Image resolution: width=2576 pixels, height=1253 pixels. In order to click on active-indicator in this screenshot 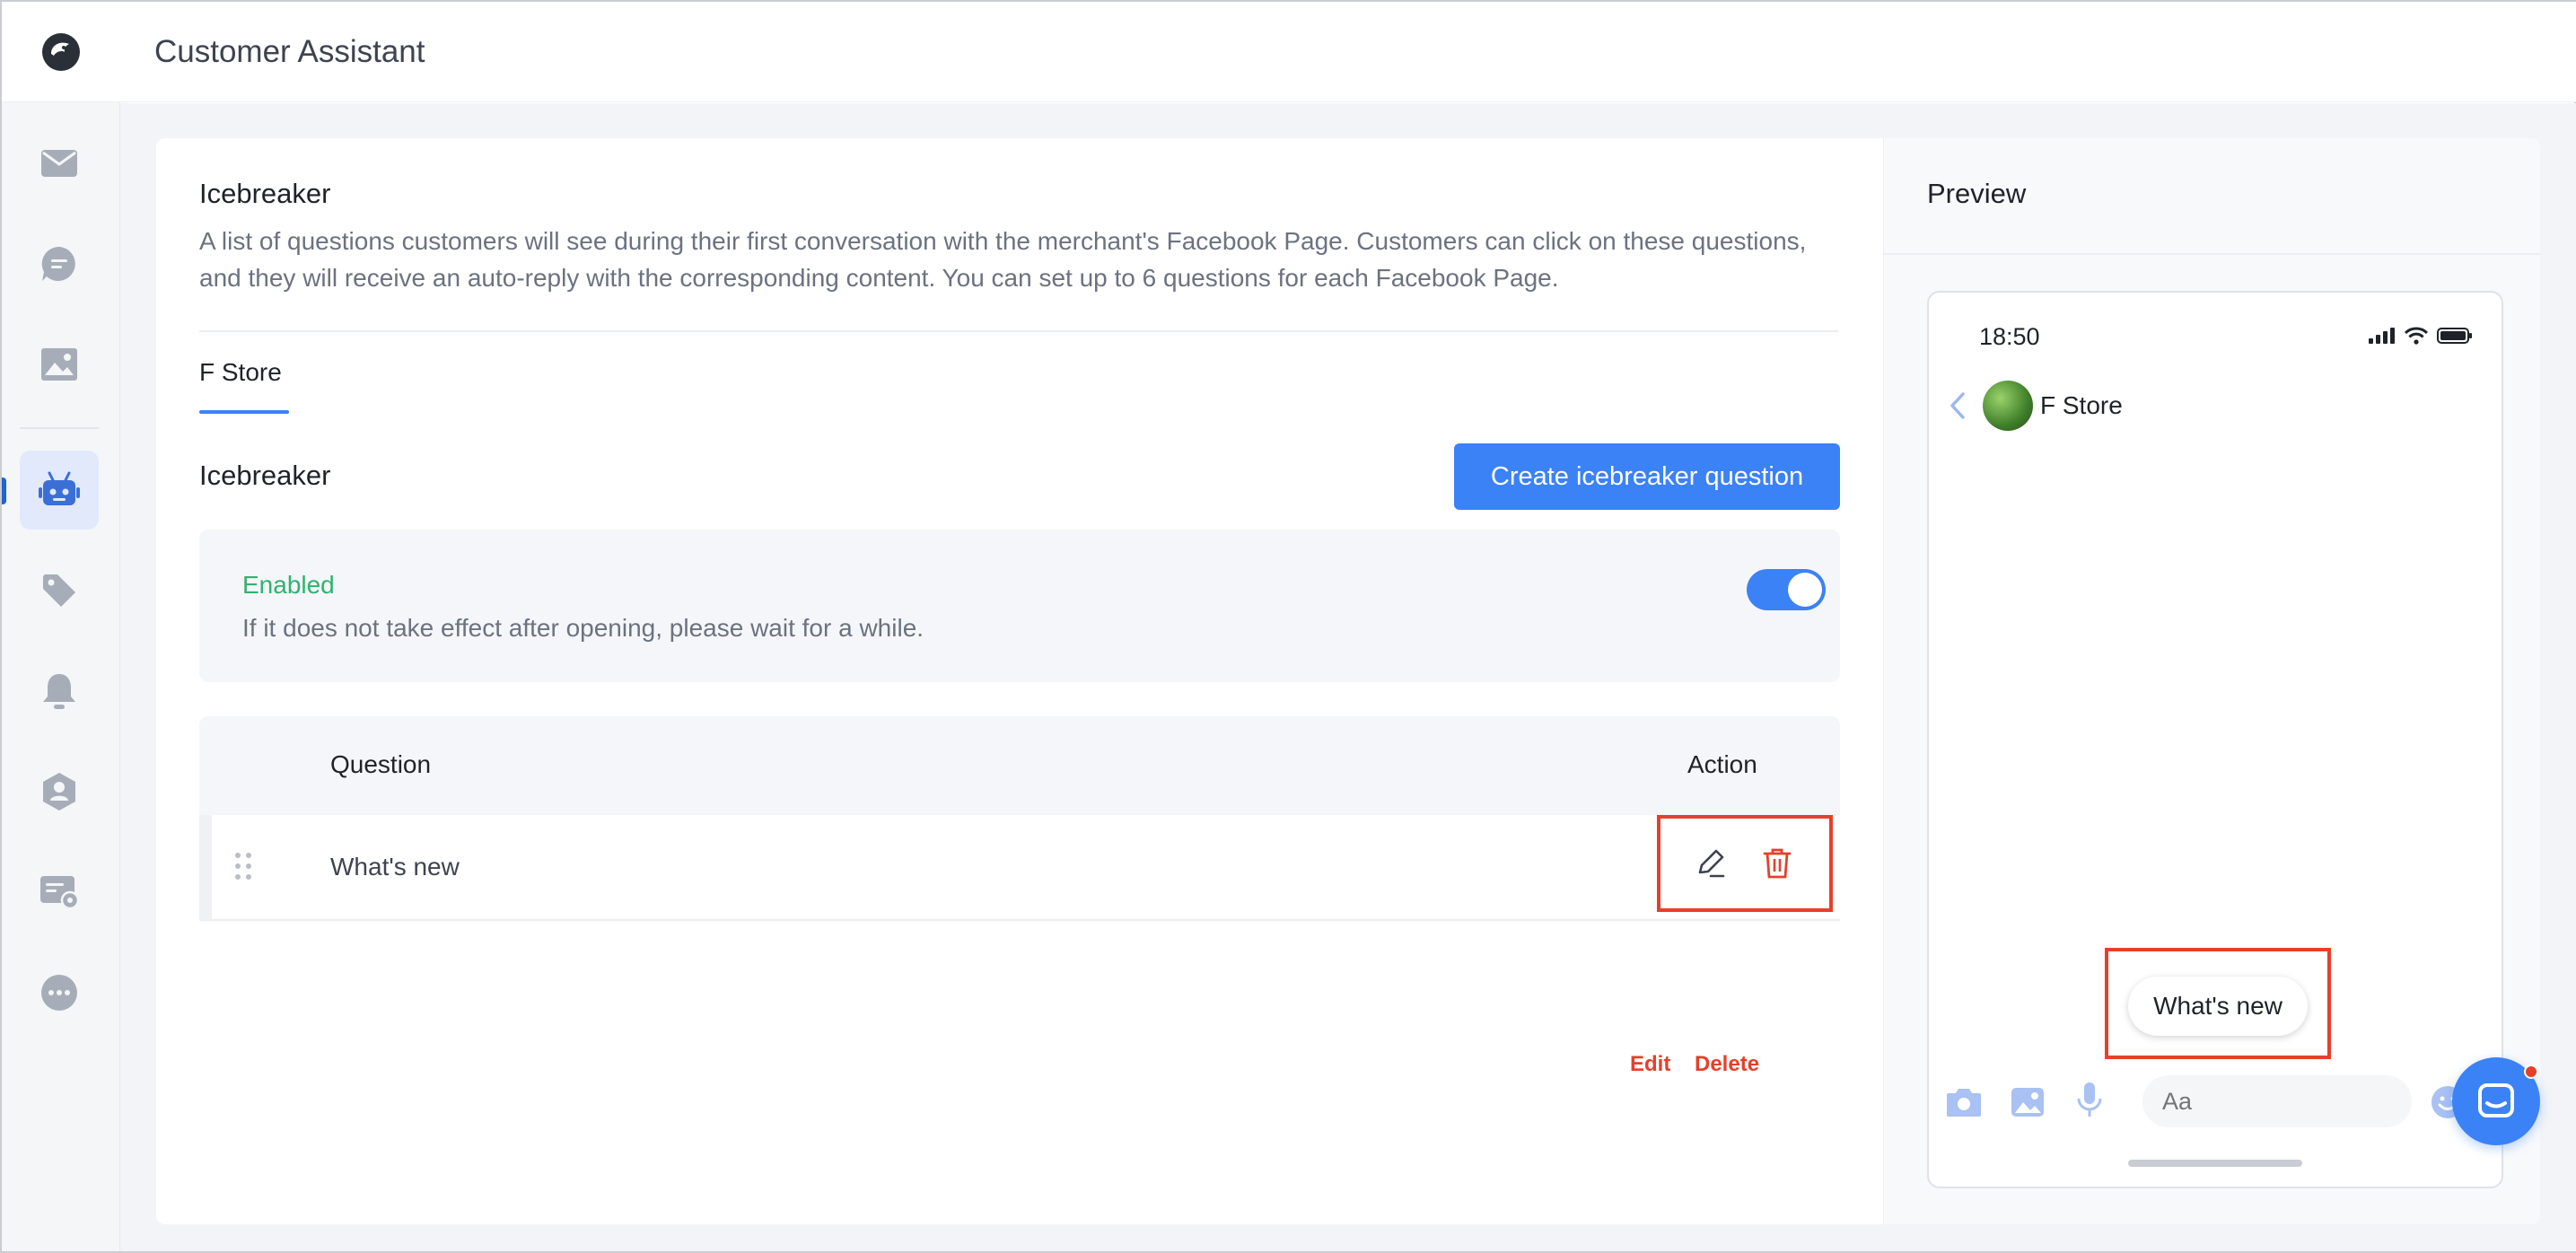, I will do `click(4, 491)`.